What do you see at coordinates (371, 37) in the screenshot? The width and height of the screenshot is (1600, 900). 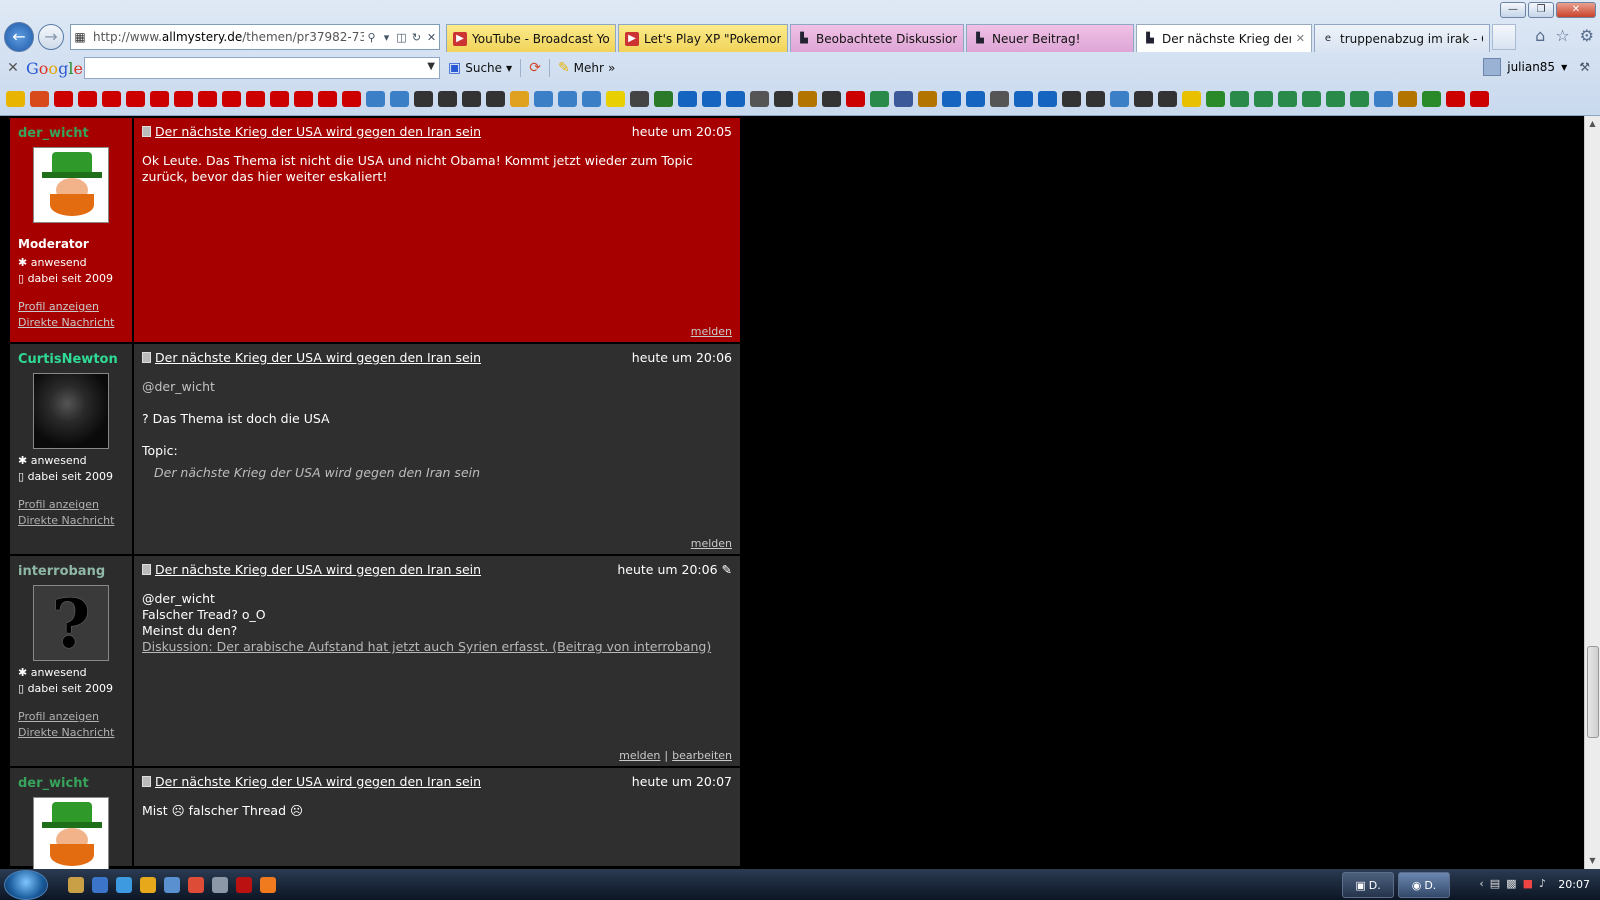 I see `search-icon: ⚲` at bounding box center [371, 37].